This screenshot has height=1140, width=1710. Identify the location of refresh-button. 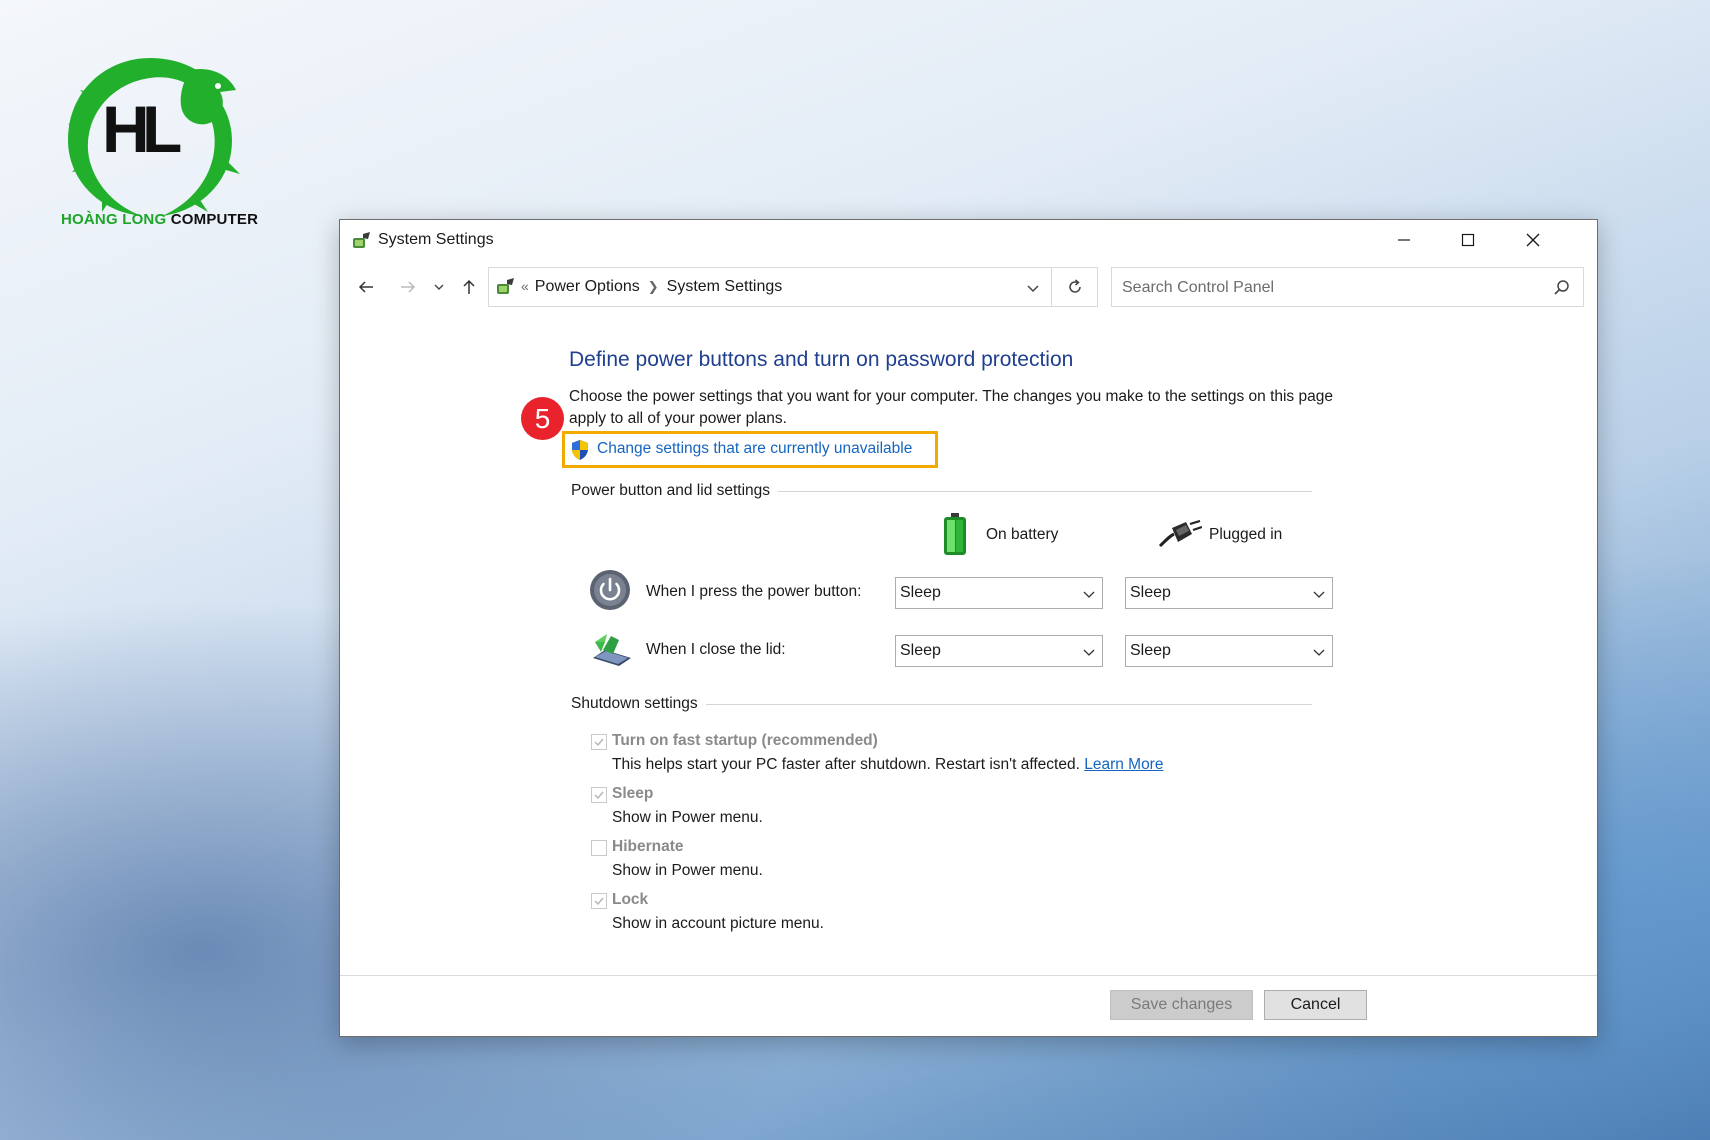
(1075, 287).